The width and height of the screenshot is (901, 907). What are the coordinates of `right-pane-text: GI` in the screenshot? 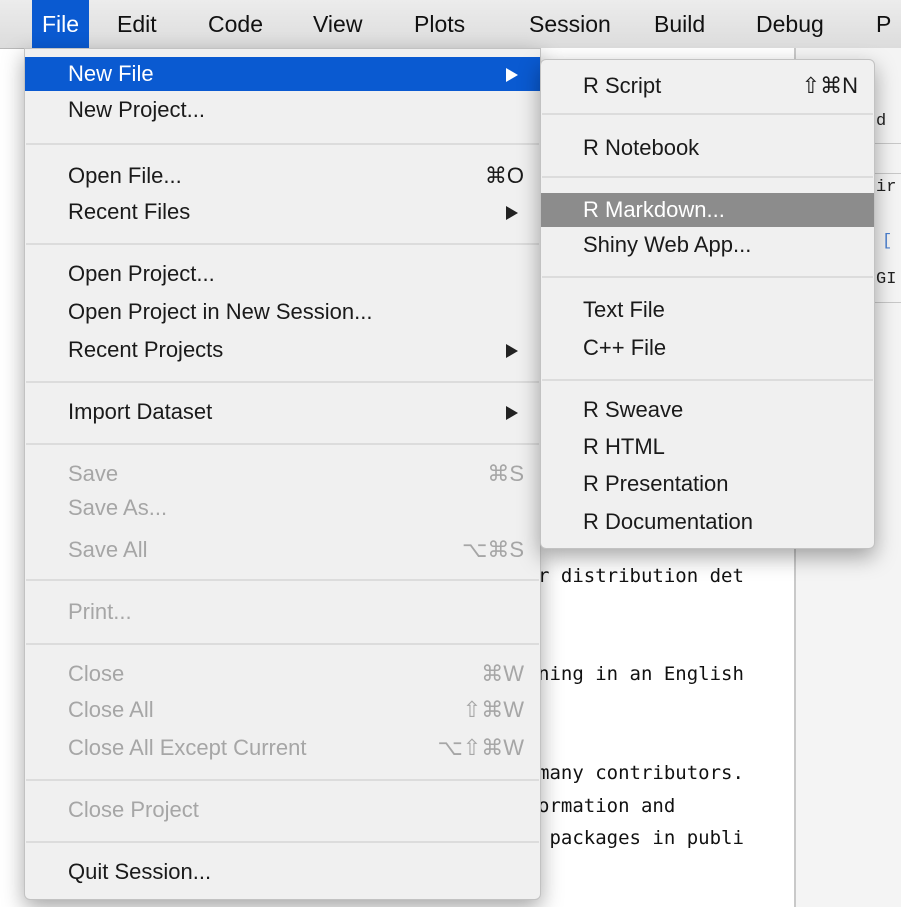 It's located at (886, 279).